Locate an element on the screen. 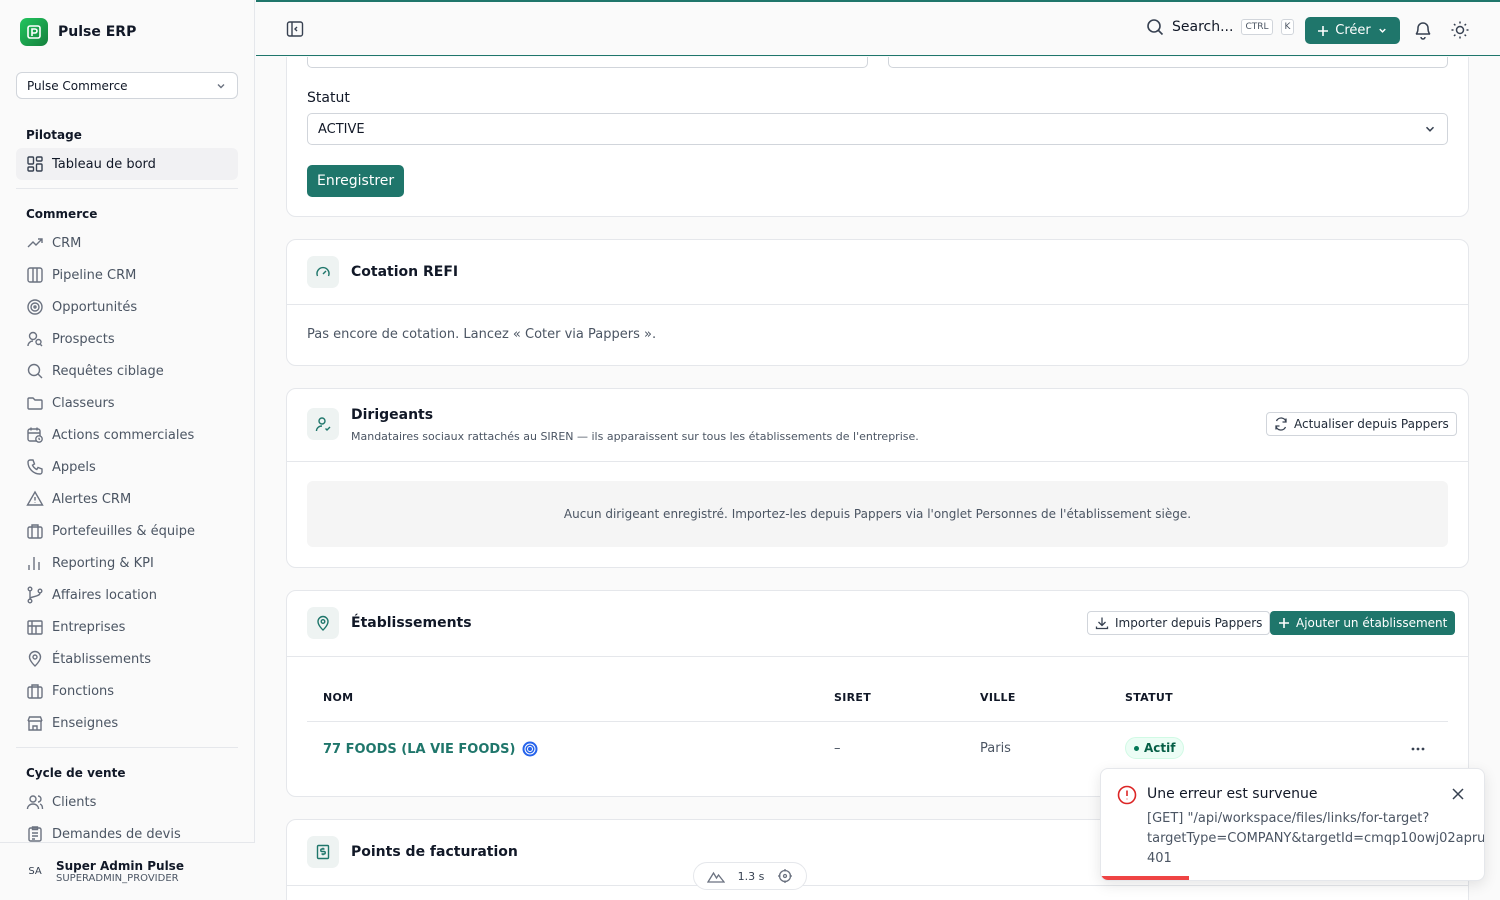 Image resolution: width=1500 pixels, height=900 pixels. bell-icon is located at coordinates (1423, 31).